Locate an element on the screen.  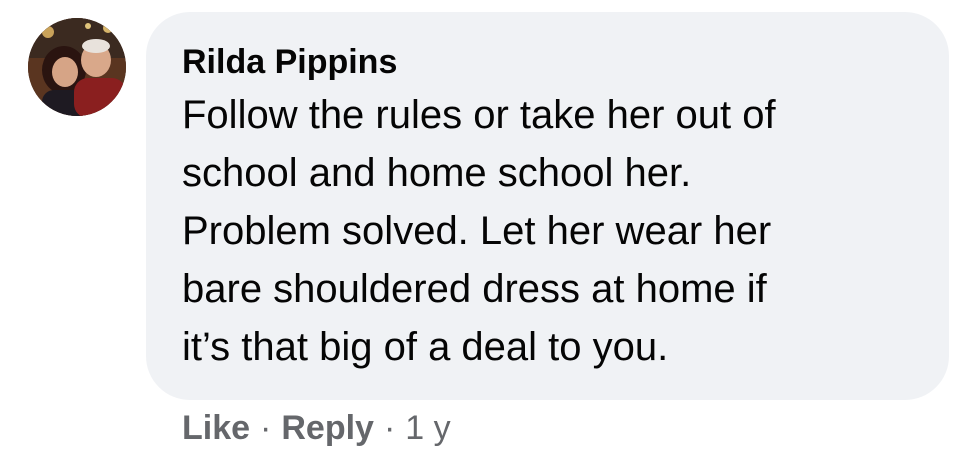
comment-author: Rilda Pippins is located at coordinates (547, 62).